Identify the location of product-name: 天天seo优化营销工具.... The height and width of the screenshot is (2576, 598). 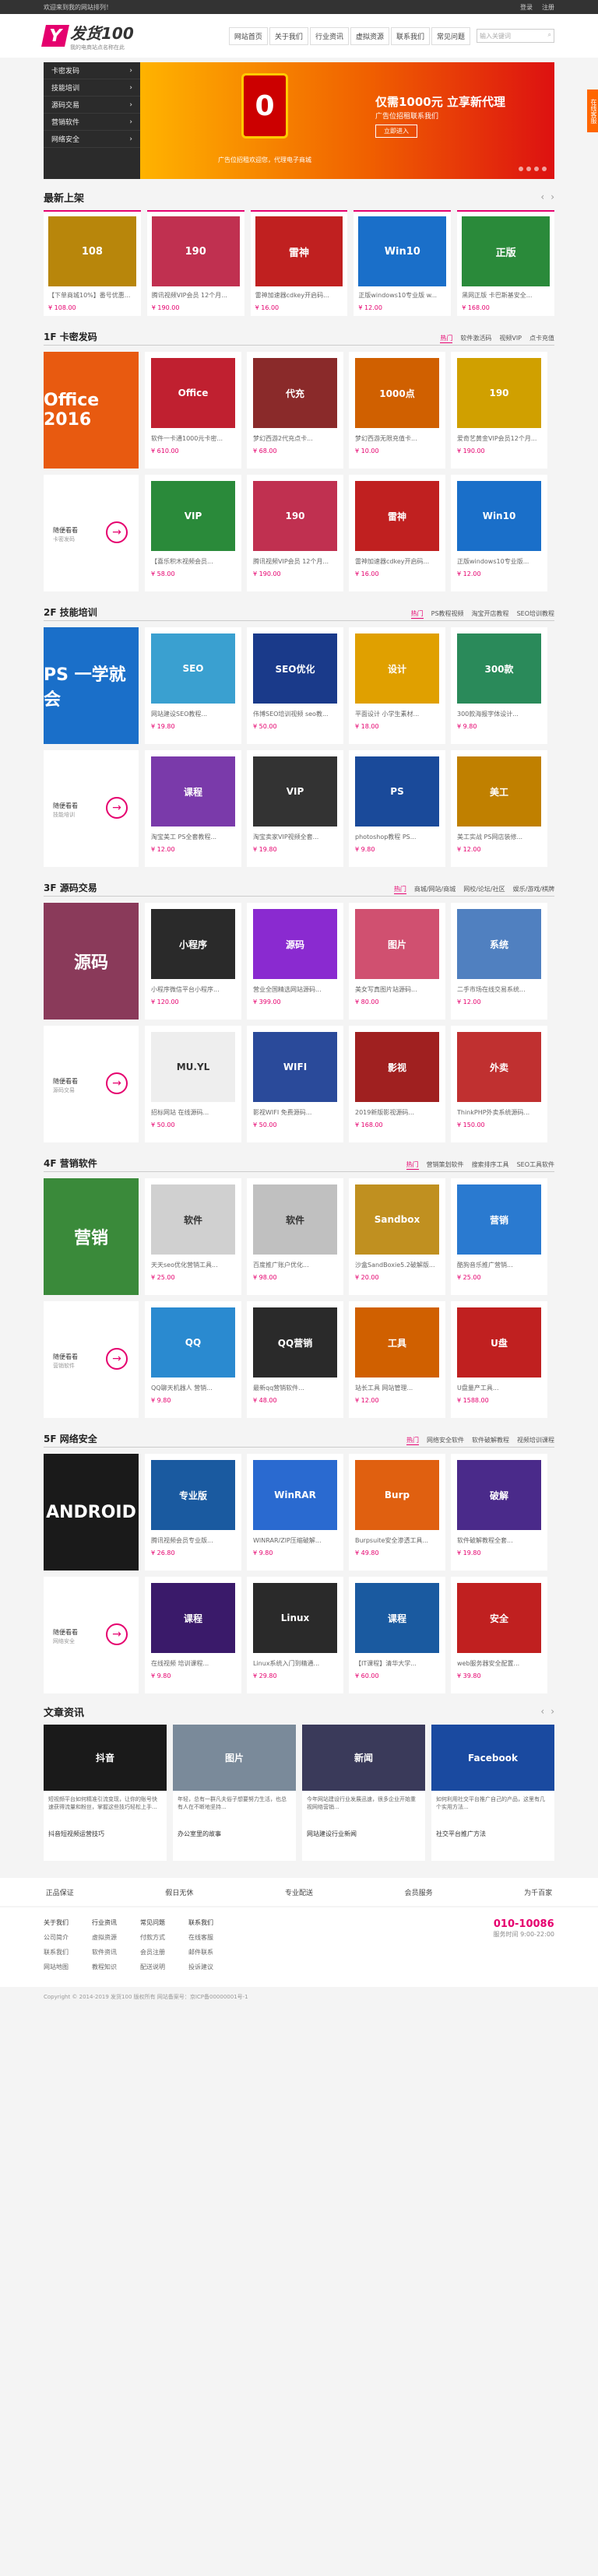
(193, 1265).